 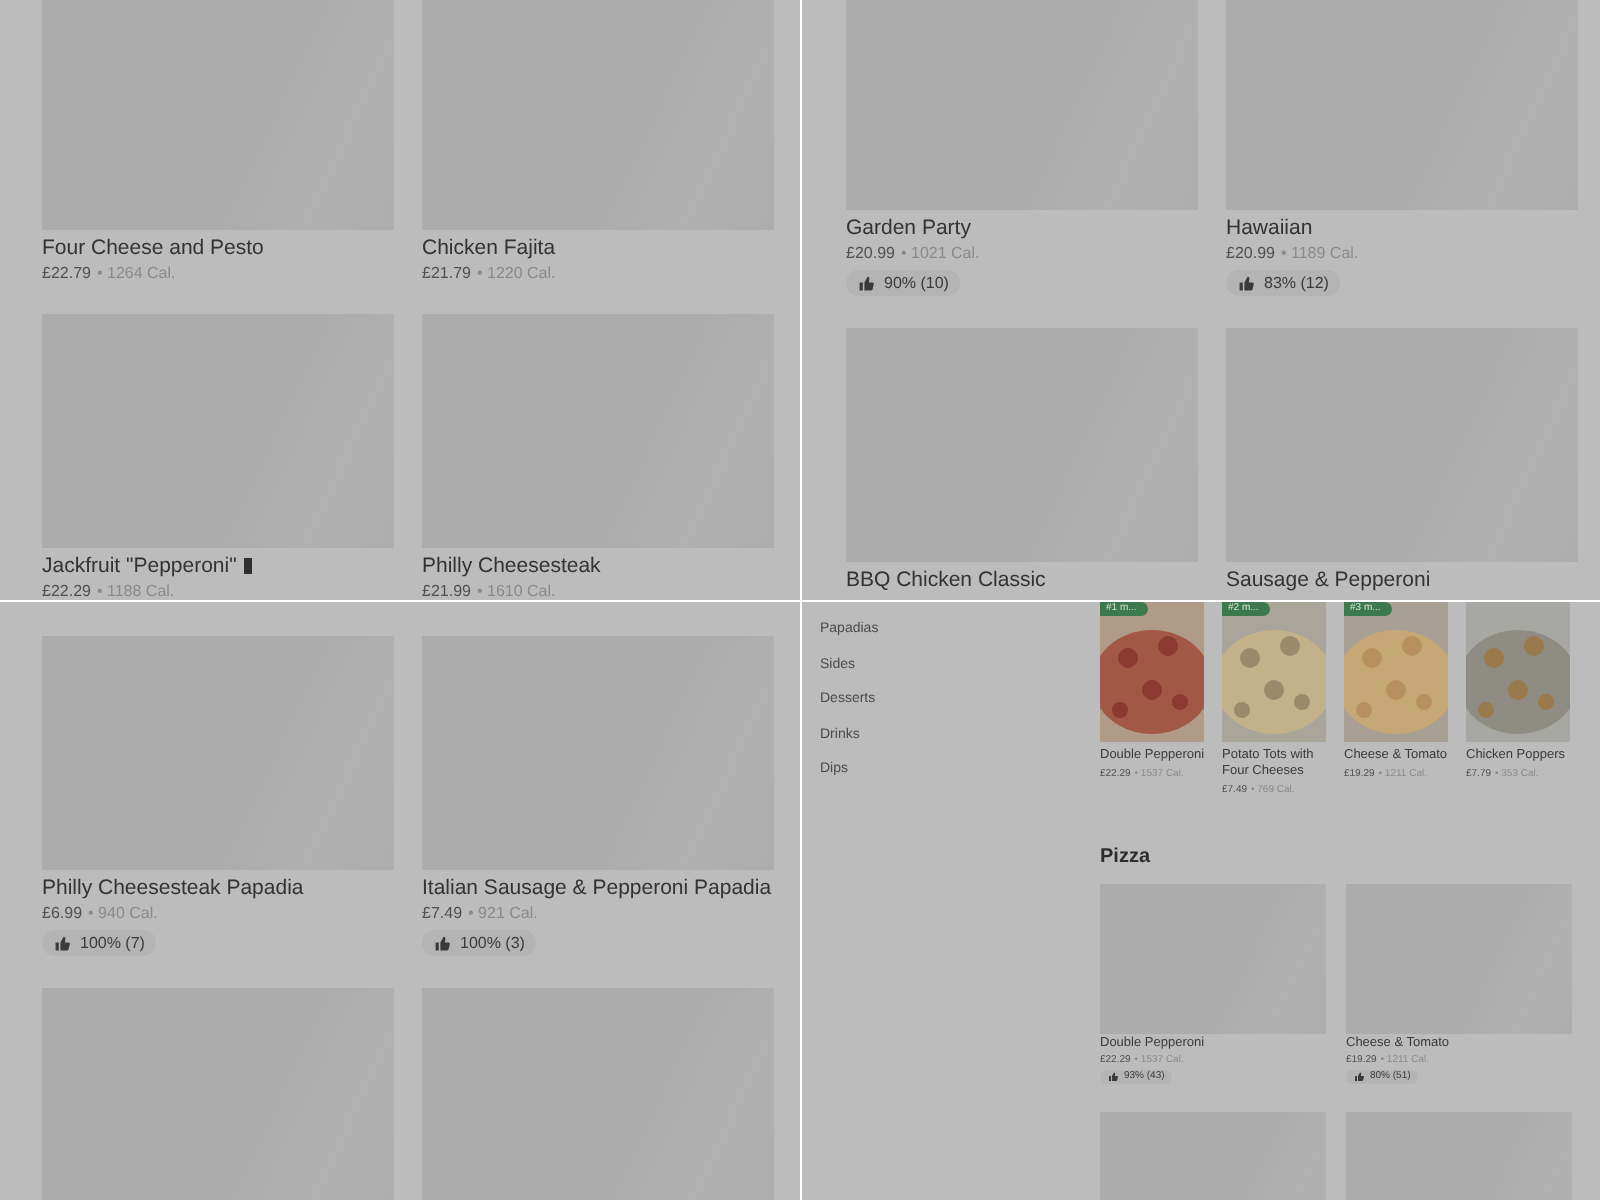 I want to click on price: £21.79, so click(x=446, y=274).